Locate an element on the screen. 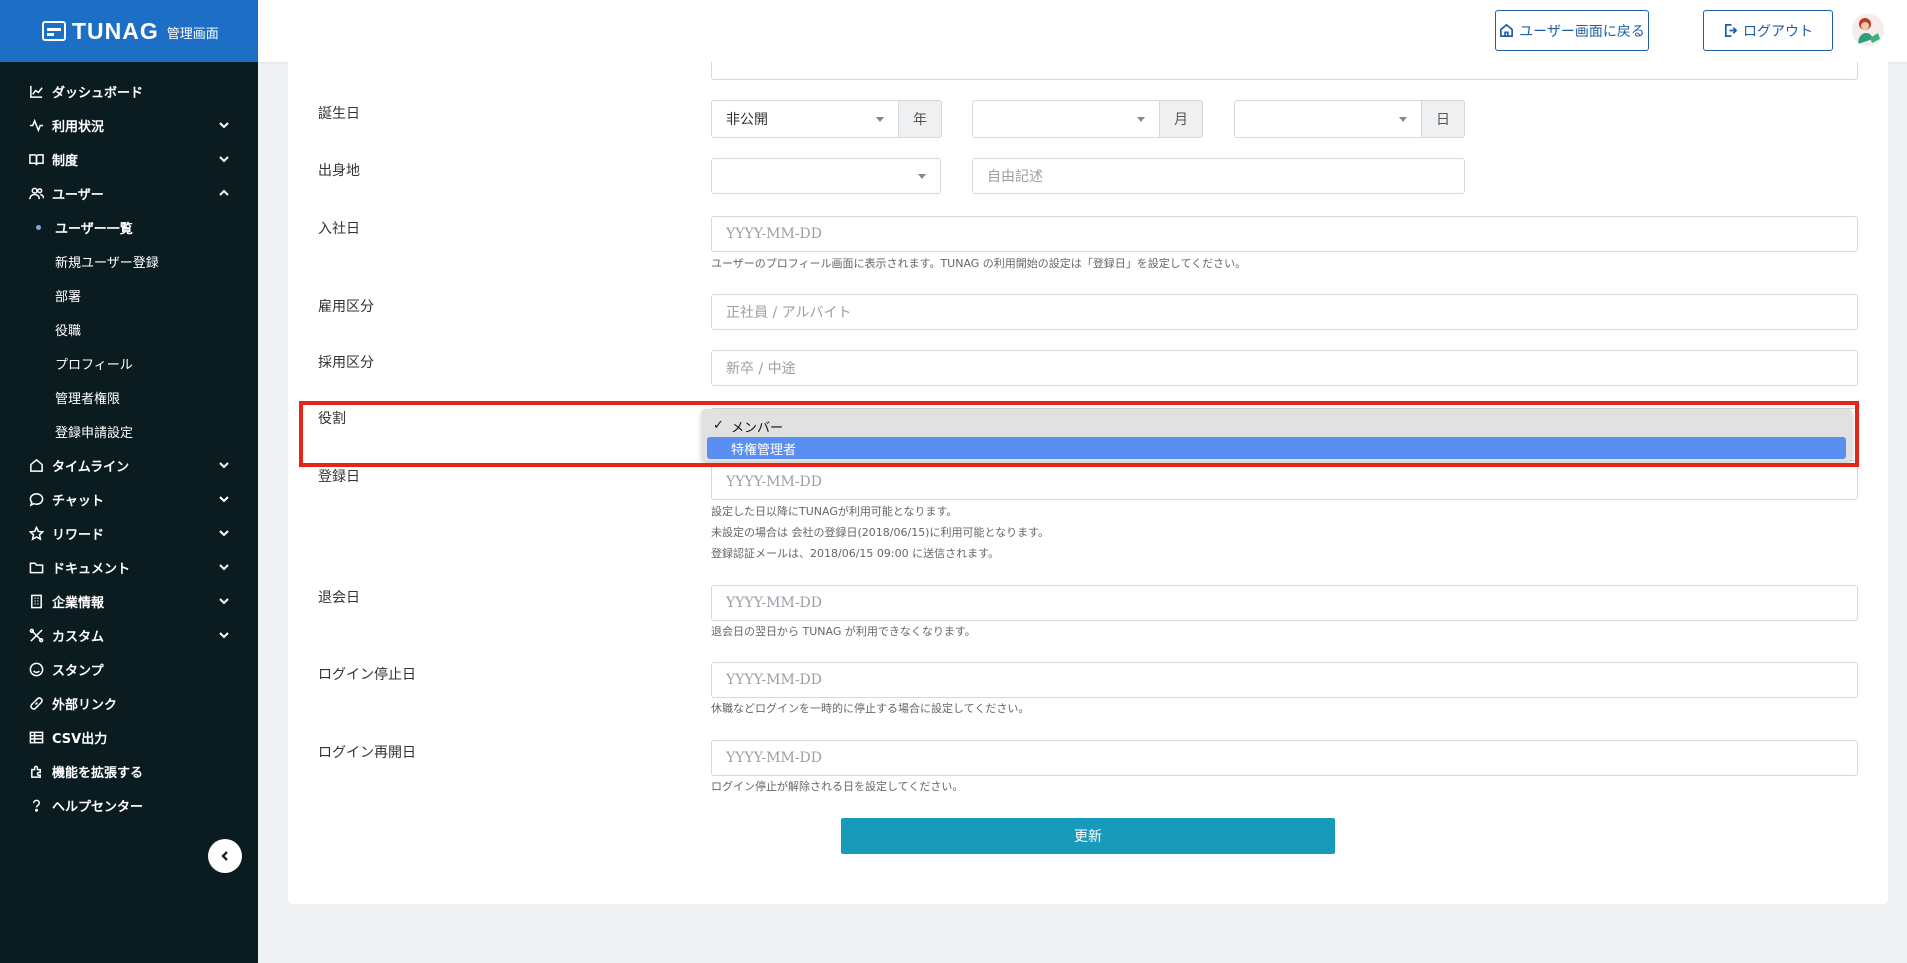  hiring-type-input: 新卒 / 中途 is located at coordinates (1284, 368).